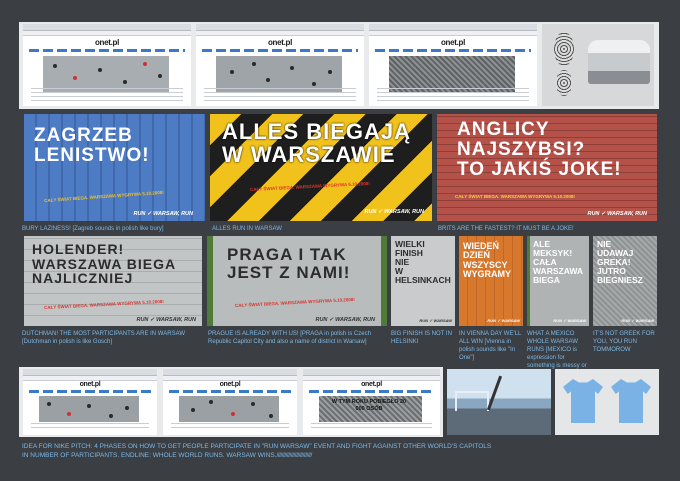 The height and width of the screenshot is (481, 680). What do you see at coordinates (624, 342) in the screenshot?
I see `caption-greek: IT'S NOT GREEK FOR YOU, YOU RUN TOMMOROW` at bounding box center [624, 342].